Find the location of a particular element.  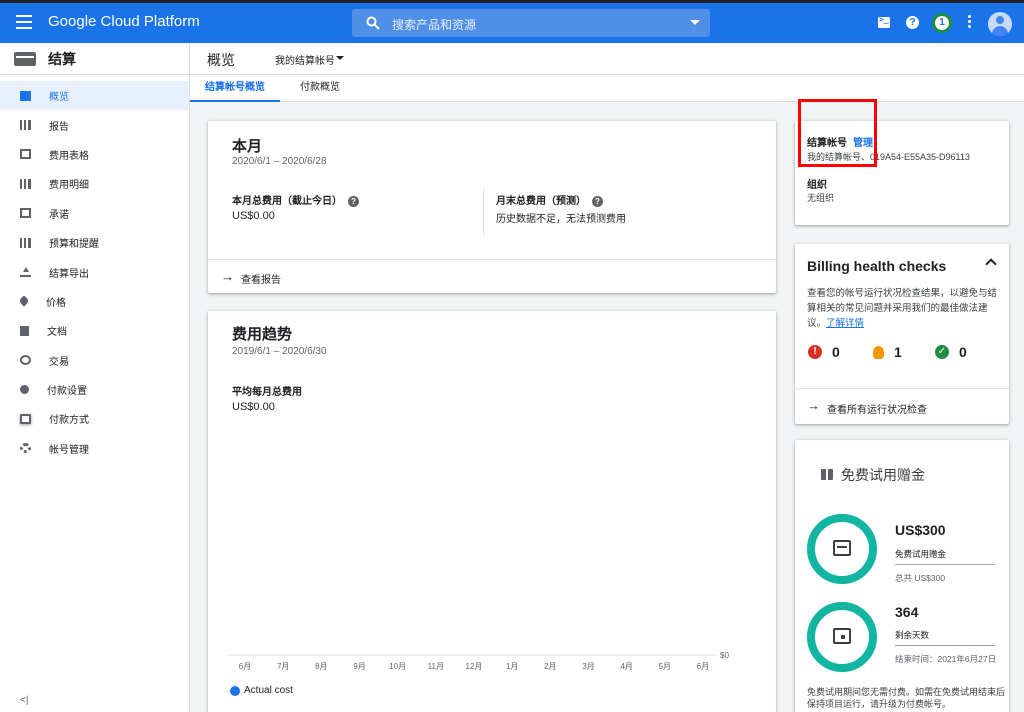

learn-more-link: 了解详情 is located at coordinates (845, 323).